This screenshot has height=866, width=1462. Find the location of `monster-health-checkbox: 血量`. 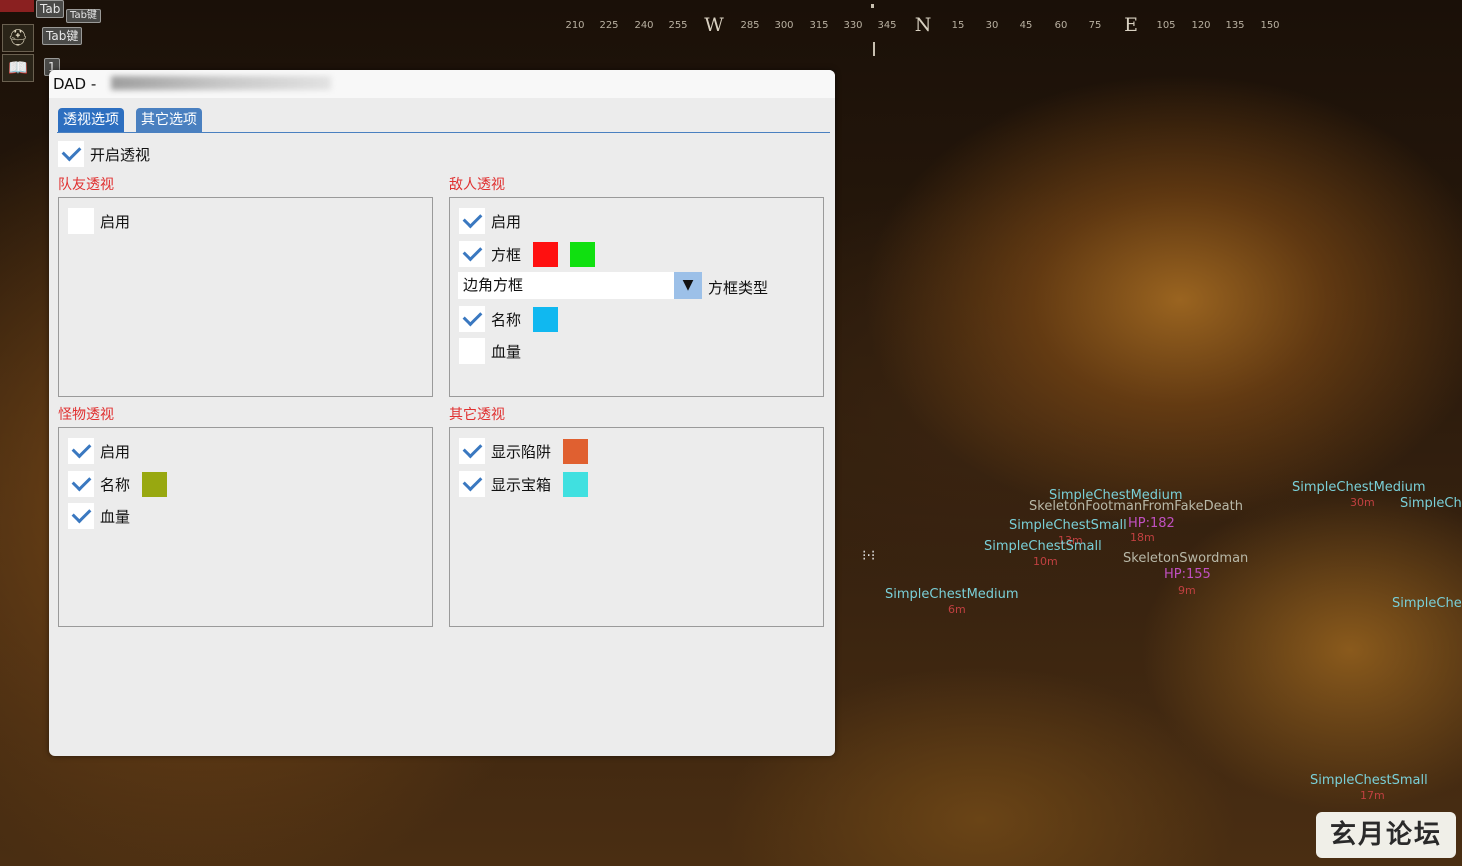

monster-health-checkbox: 血量 is located at coordinates (99, 516).